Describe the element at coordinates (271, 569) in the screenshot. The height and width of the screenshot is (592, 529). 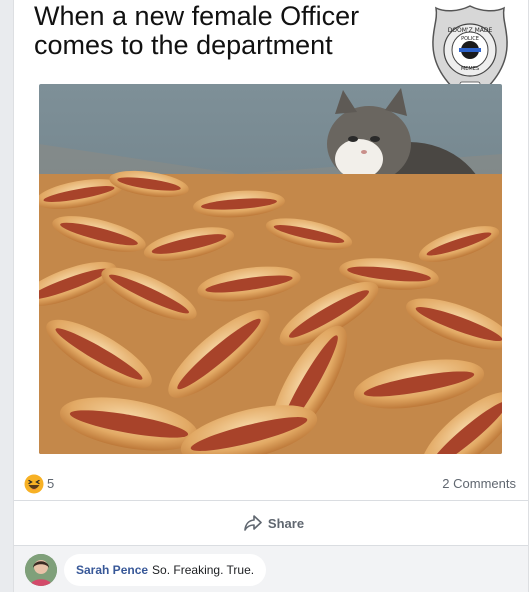
I see `comment-item: Sarah Pence So. Freaking. True.` at that location.